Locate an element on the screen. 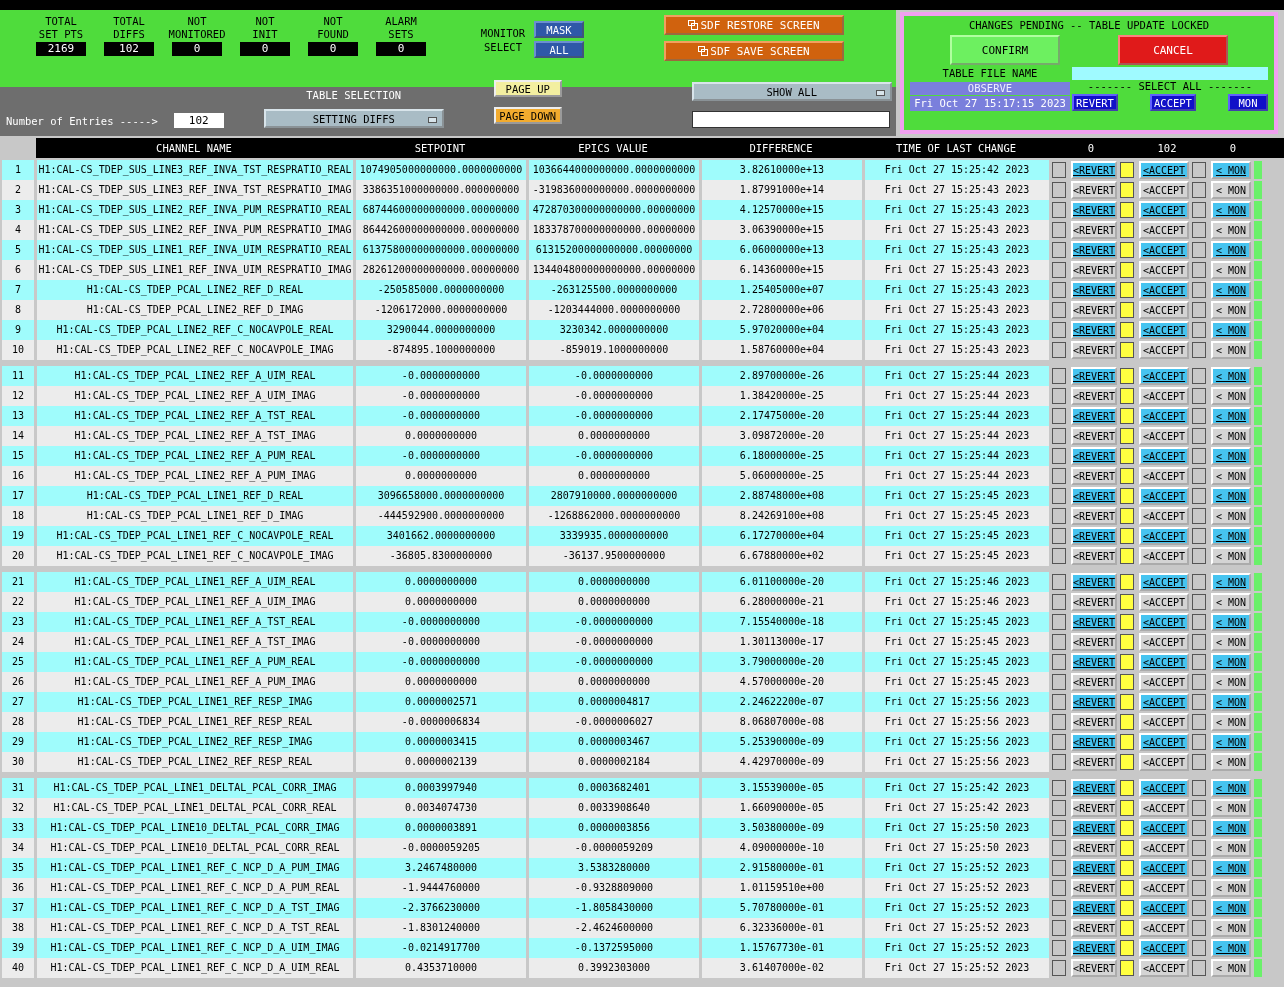 This screenshot has width=1284, height=987. screen-button: SDF RESTORE SCREEN is located at coordinates (754, 25).